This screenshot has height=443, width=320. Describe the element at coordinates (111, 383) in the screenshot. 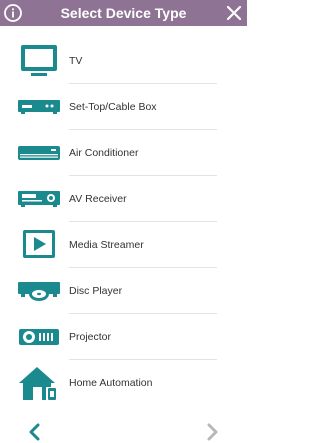

I see `device-label: Home Automation` at that location.